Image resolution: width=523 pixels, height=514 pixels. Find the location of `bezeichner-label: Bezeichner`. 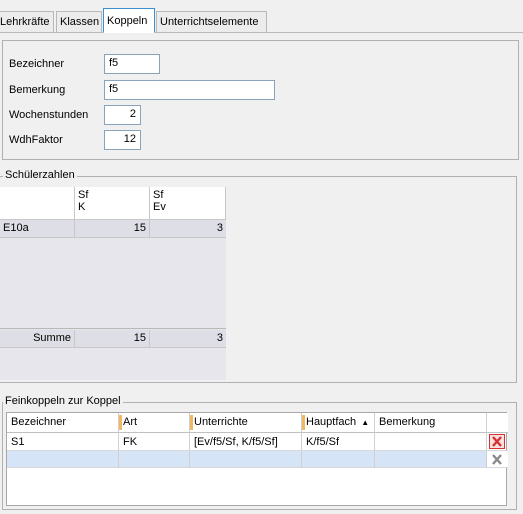

bezeichner-label: Bezeichner is located at coordinates (37, 64).